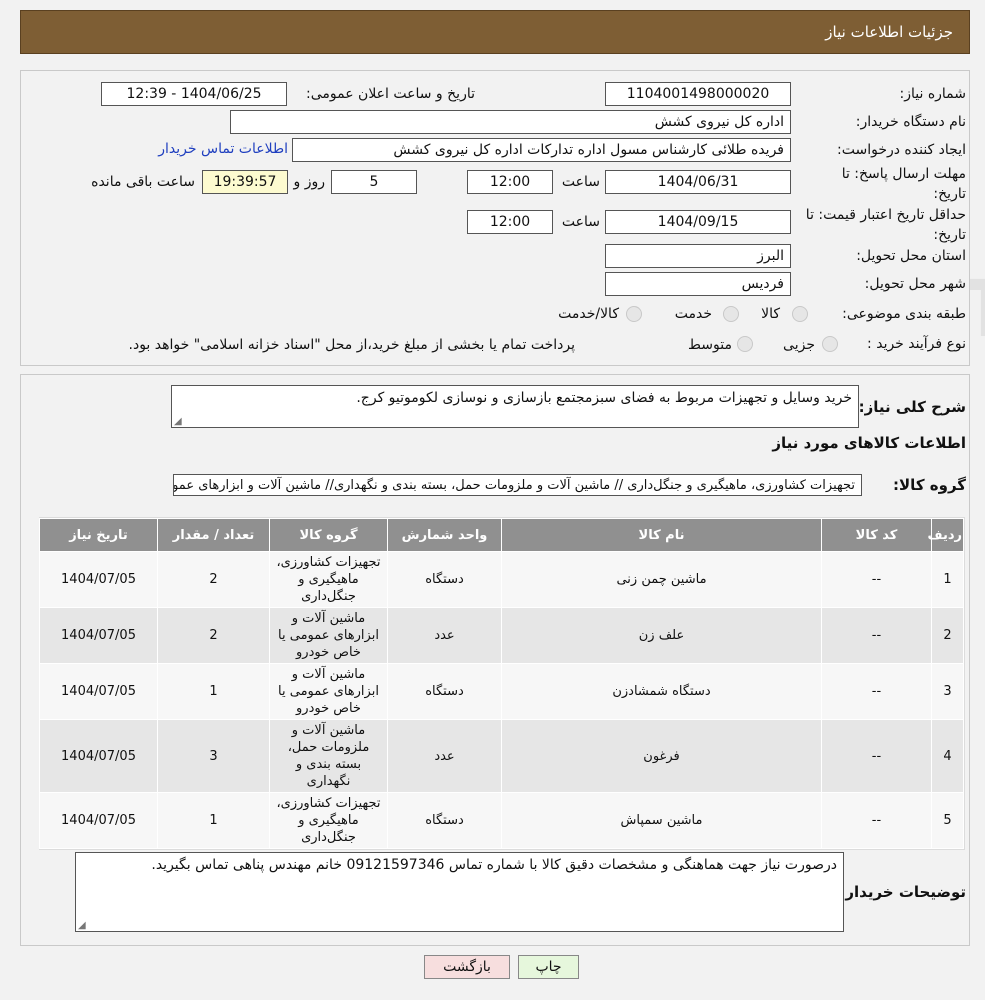  I want to click on delivery-city-label: شهر محل تحویل:, so click(915, 284).